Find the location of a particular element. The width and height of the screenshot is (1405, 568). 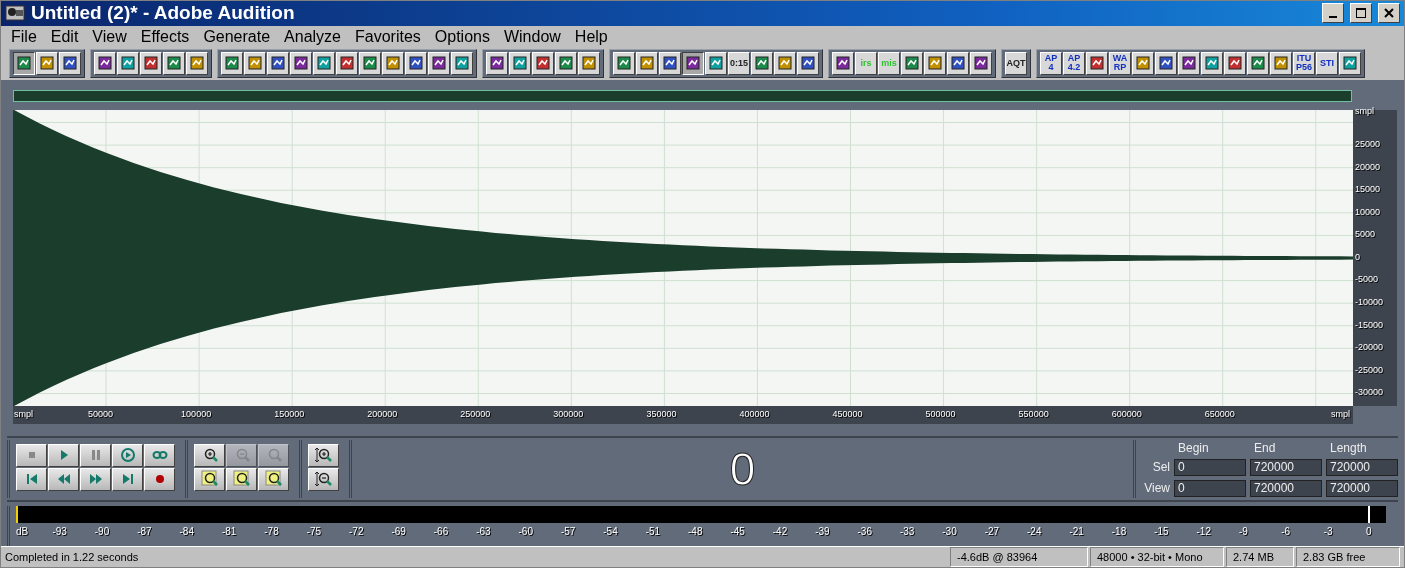

menu-item: Generate is located at coordinates (238, 36).